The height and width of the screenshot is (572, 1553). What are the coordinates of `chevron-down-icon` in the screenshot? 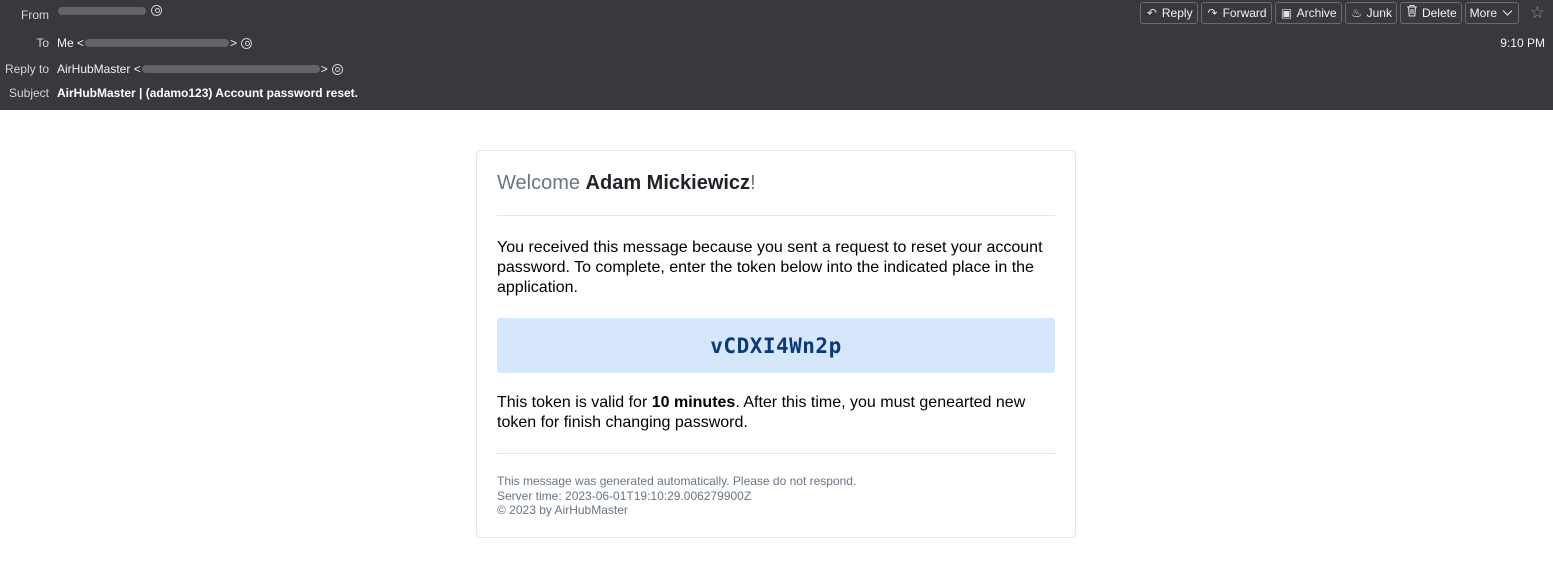 It's located at (1507, 13).